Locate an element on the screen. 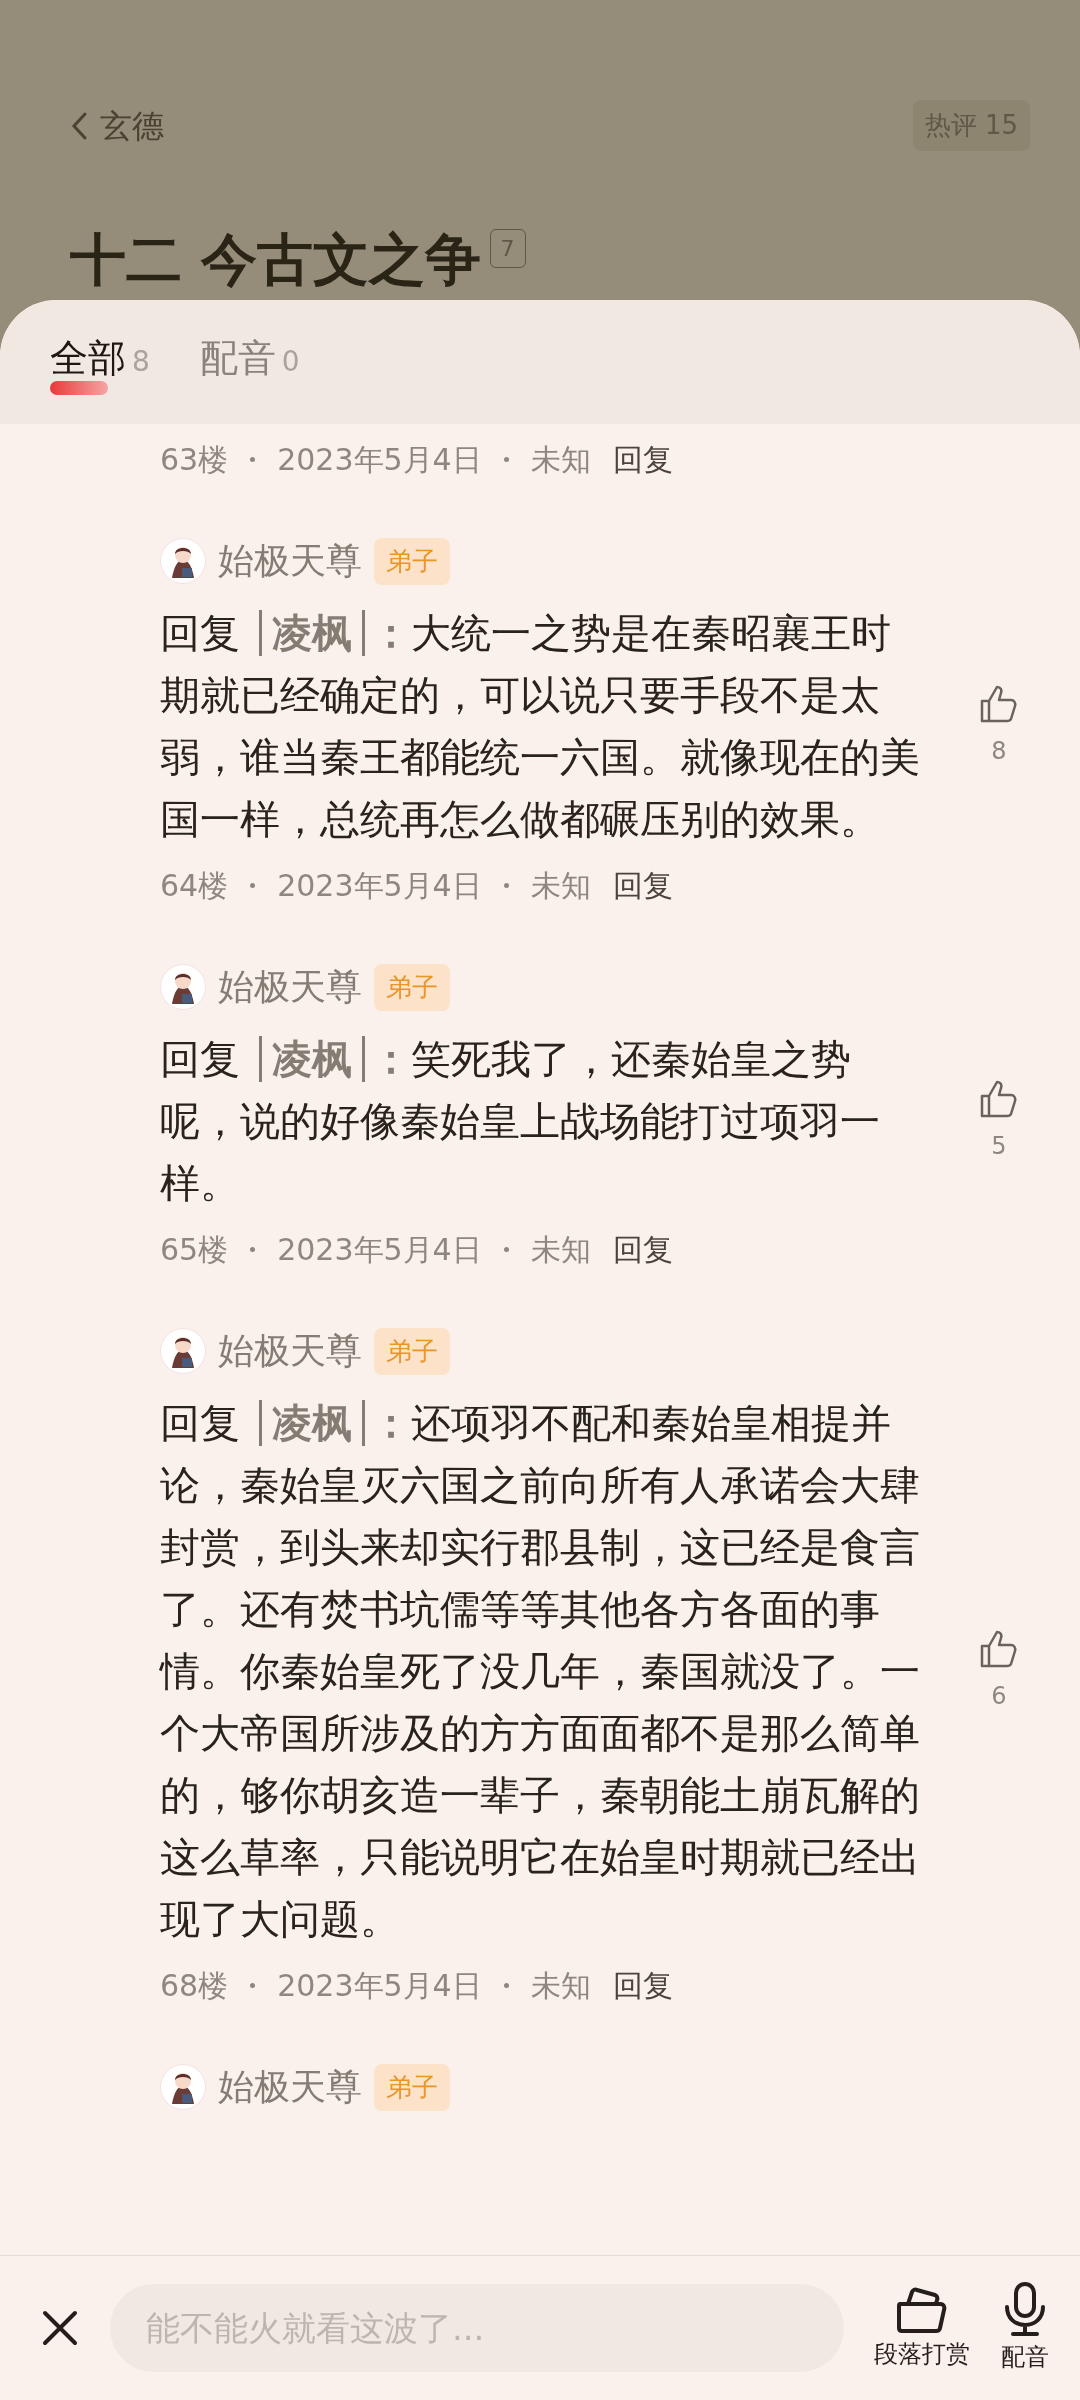 The height and width of the screenshot is (2400, 1080). floor-number: 63楼 is located at coordinates (194, 459).